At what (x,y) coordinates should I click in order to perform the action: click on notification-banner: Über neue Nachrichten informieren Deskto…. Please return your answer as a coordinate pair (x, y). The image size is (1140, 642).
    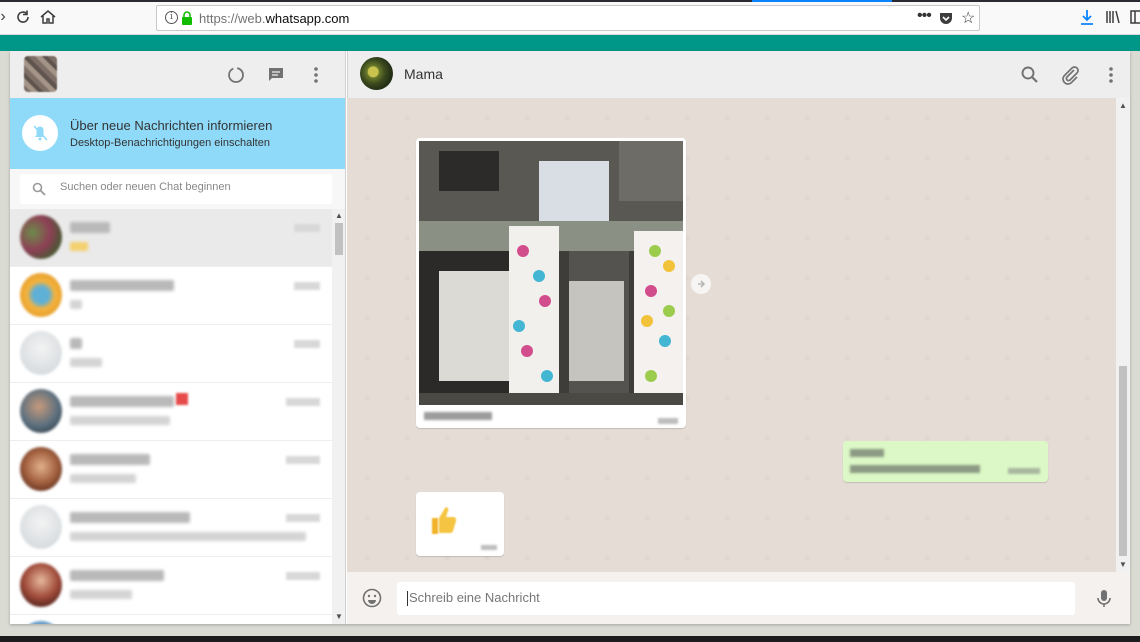
    Looking at the image, I should click on (177, 133).